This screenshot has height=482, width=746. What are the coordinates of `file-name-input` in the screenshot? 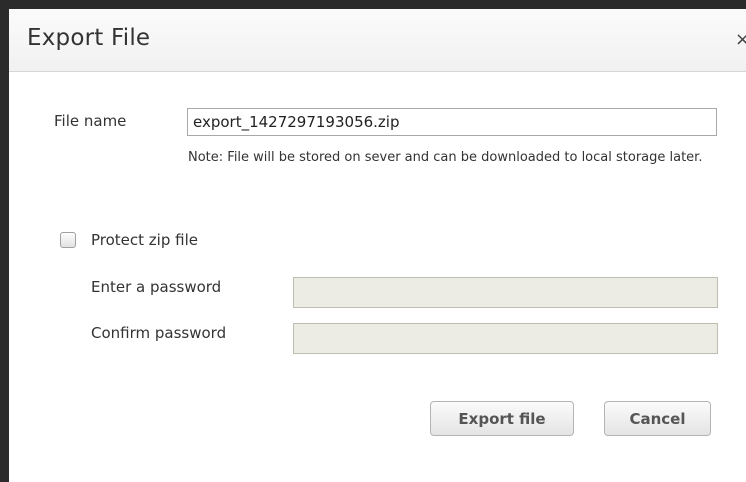 It's located at (452, 122).